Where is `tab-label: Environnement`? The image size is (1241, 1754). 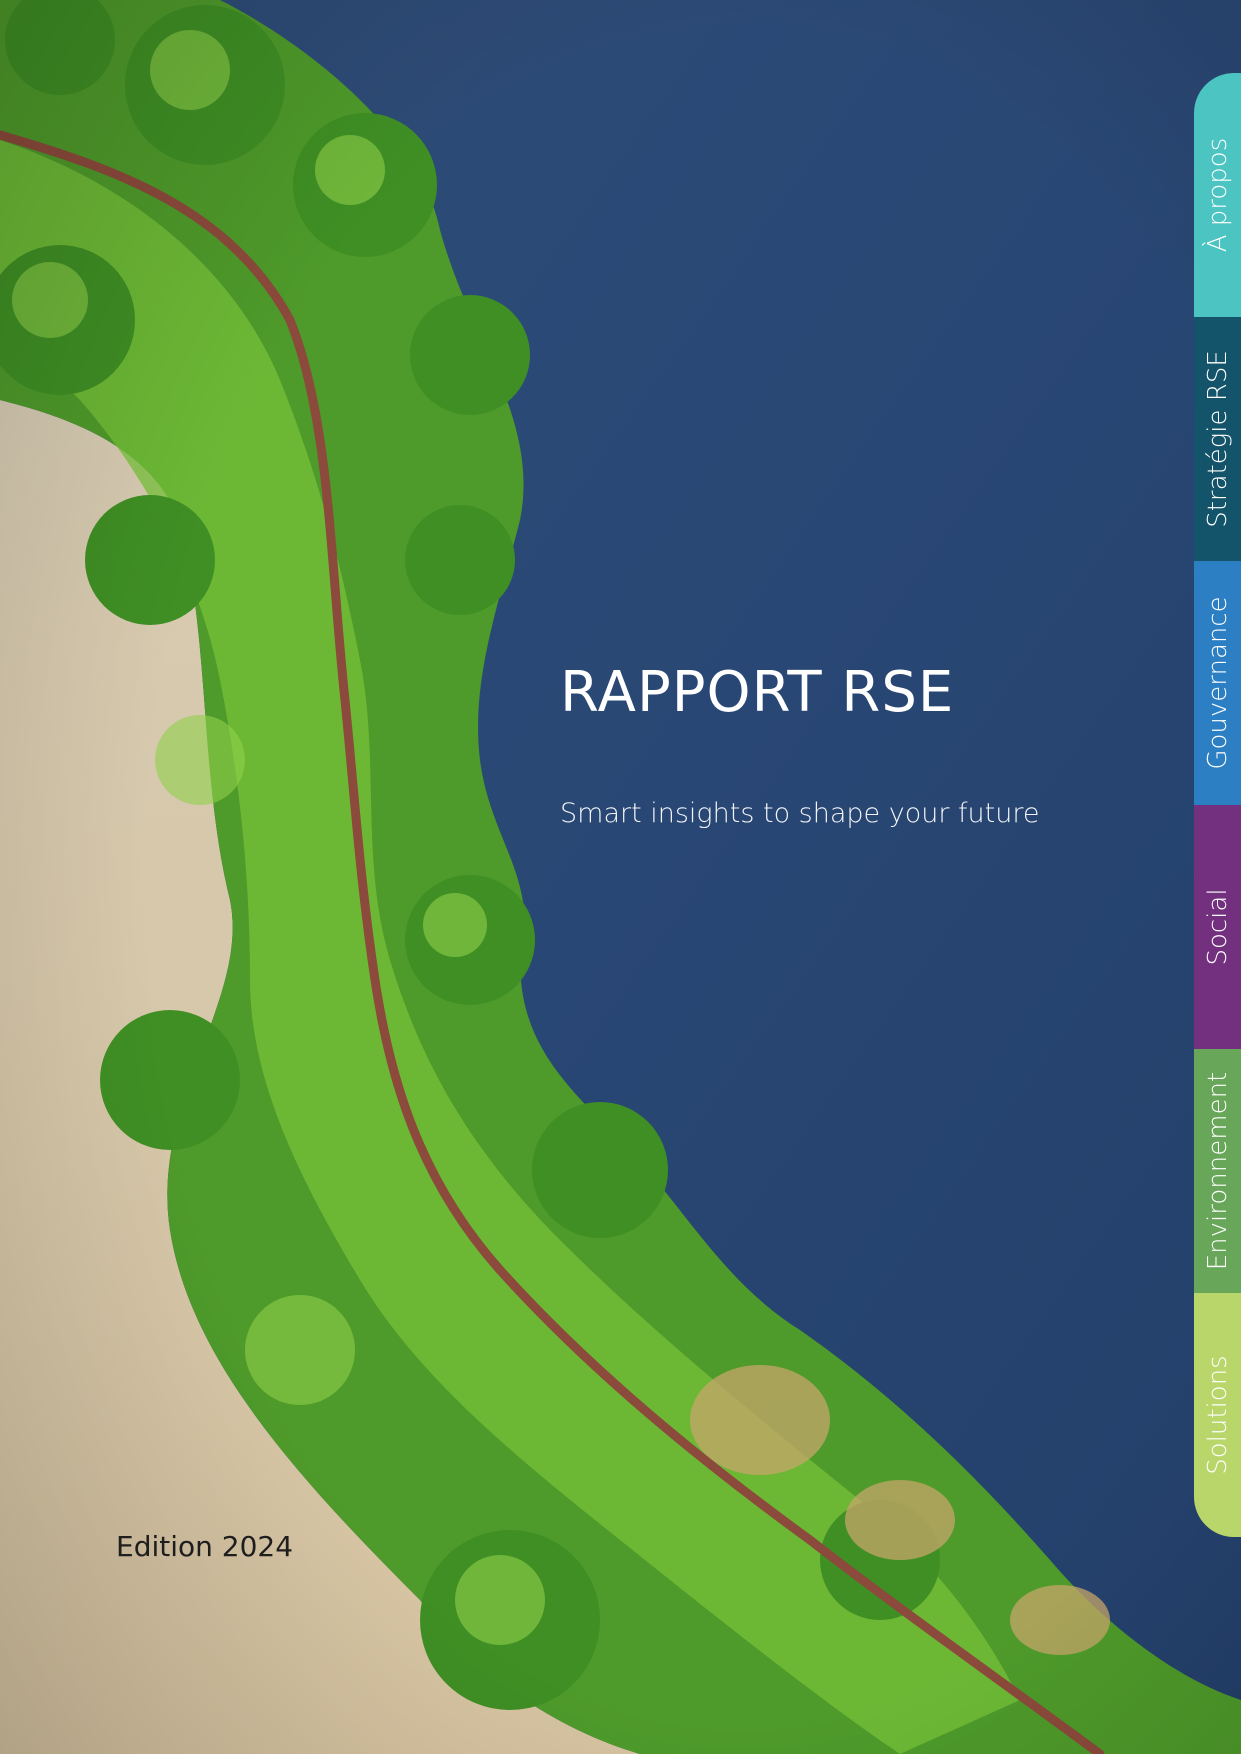
tab-label: Environnement is located at coordinates (1217, 1171).